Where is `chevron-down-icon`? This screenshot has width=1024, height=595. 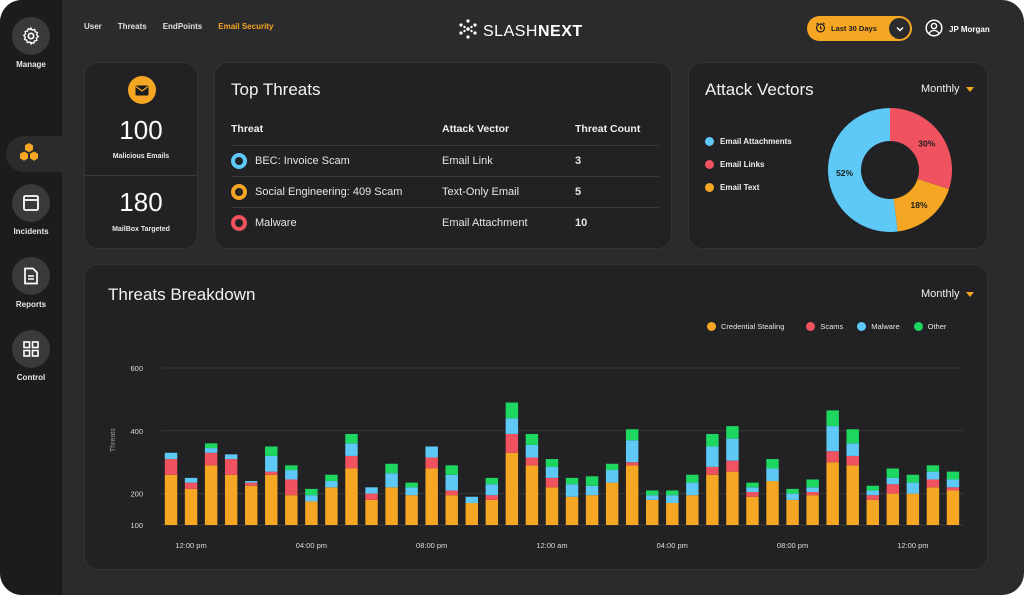
chevron-down-icon is located at coordinates (899, 28).